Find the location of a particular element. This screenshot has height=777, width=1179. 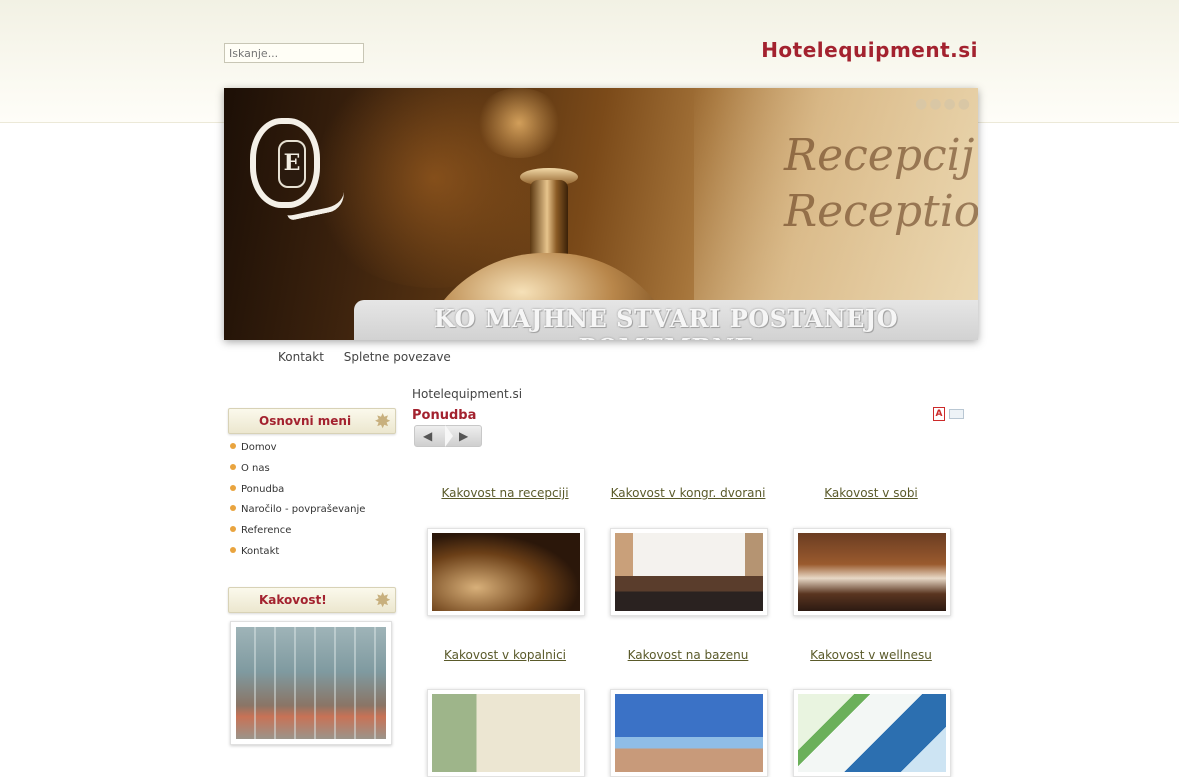

qe-logo-e: E is located at coordinates (292, 164).